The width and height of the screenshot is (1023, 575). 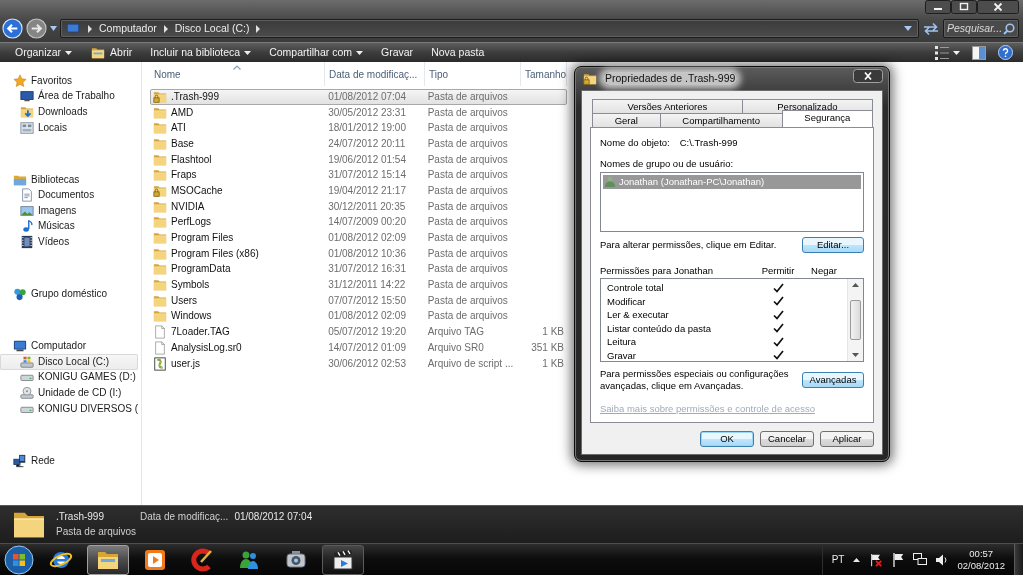 What do you see at coordinates (857, 559) in the screenshot?
I see `triangle-up-icon` at bounding box center [857, 559].